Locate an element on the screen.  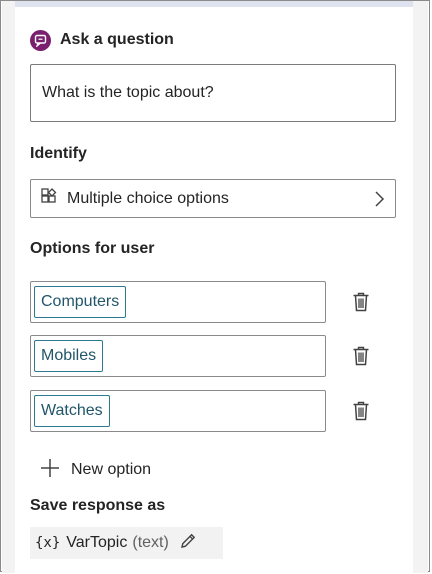
new-option-button: New option is located at coordinates (95, 470).